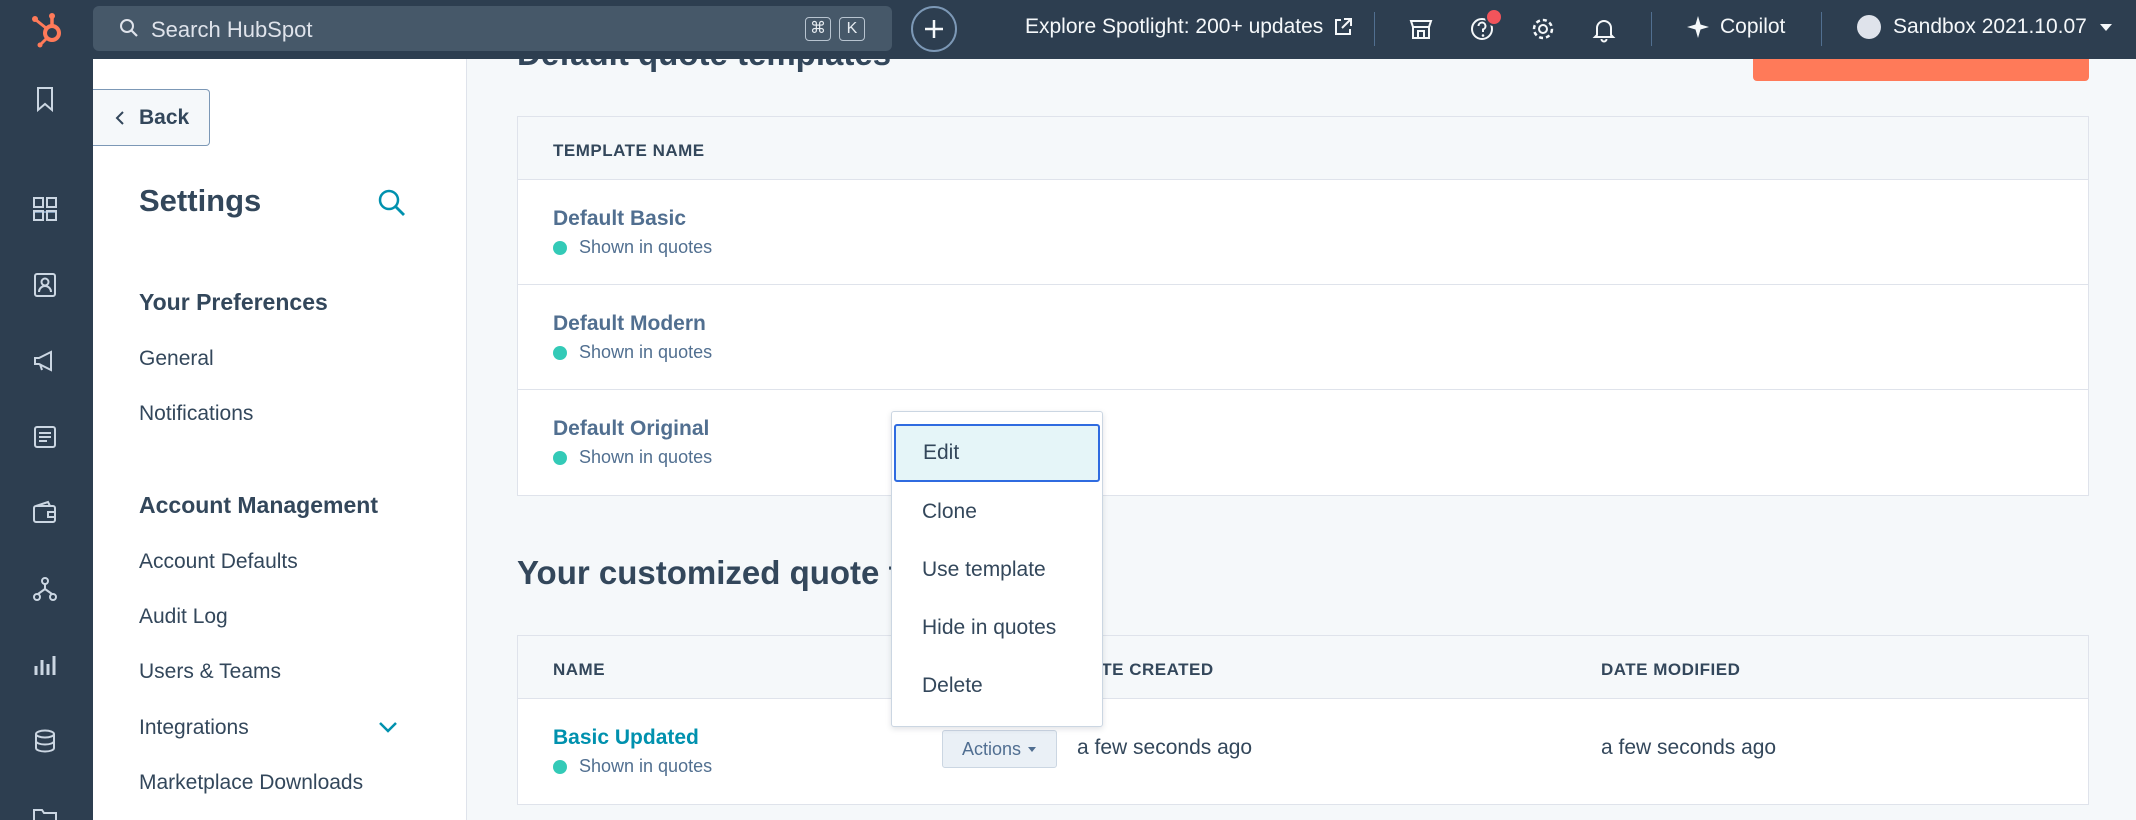  Describe the element at coordinates (997, 686) in the screenshot. I see `menu-item-delete: Delete` at that location.